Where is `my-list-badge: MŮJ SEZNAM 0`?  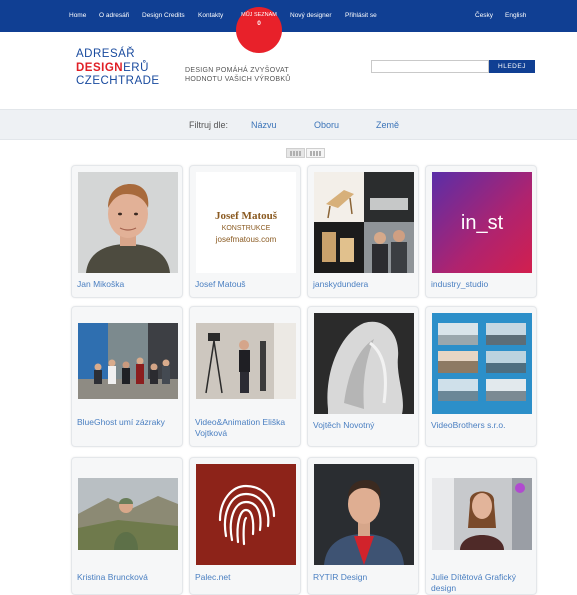
my-list-badge: MŮJ SEZNAM 0 is located at coordinates (259, 30).